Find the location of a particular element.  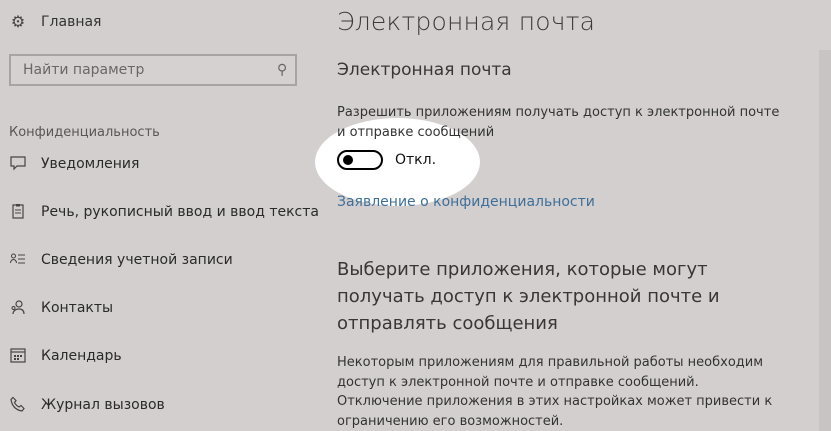

email-access-toggle is located at coordinates (360, 160).